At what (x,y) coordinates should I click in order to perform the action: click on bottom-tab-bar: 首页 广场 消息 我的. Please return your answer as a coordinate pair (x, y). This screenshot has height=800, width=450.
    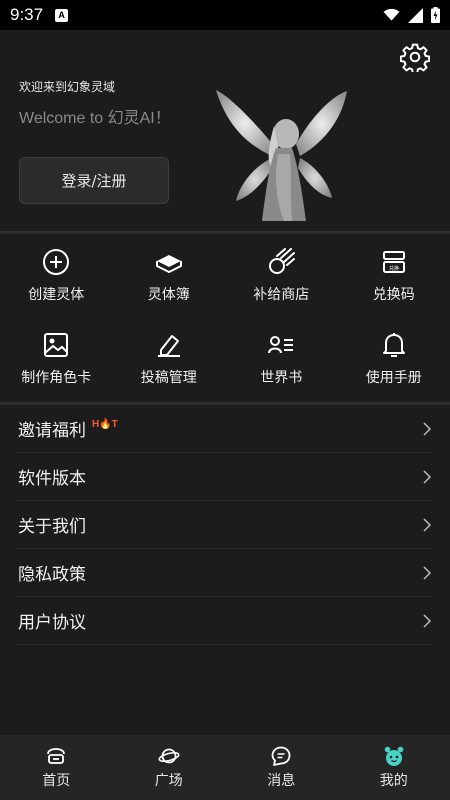
    Looking at the image, I should click on (225, 767).